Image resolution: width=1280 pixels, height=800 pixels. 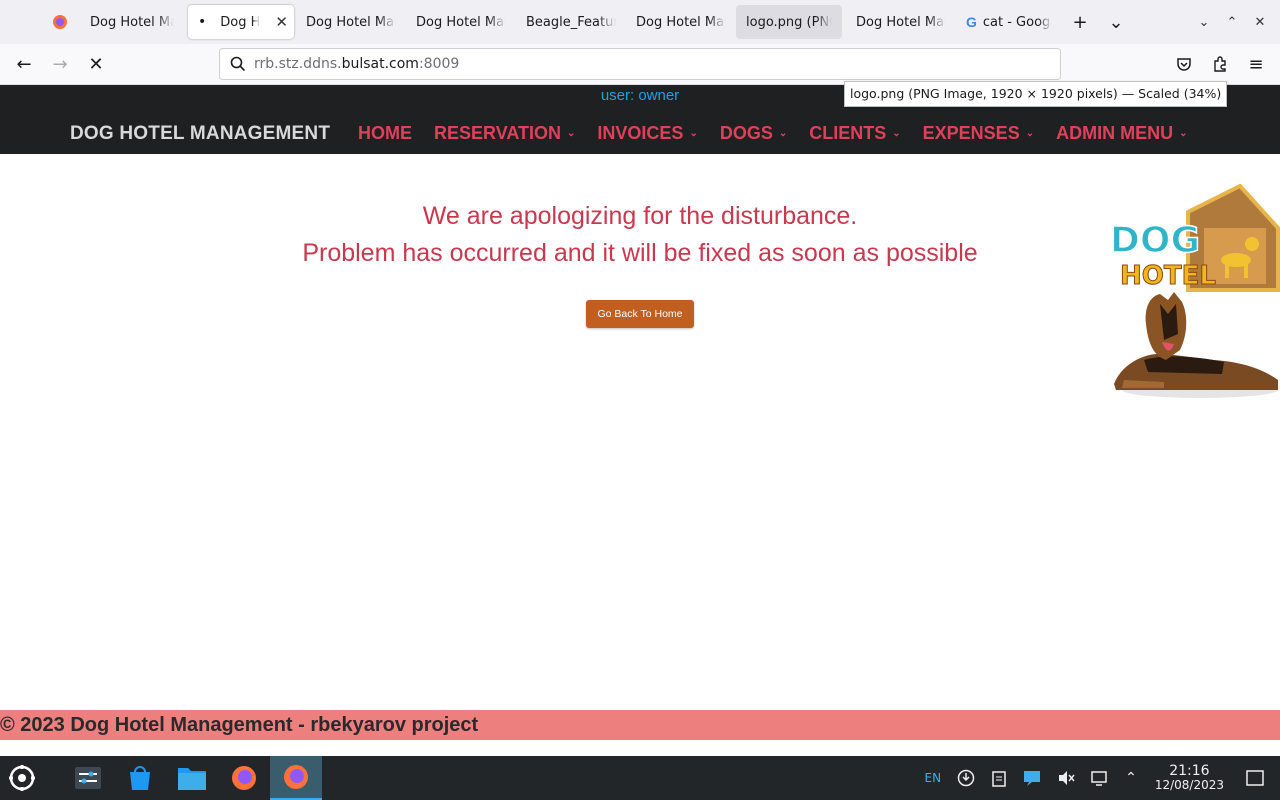 What do you see at coordinates (1189, 785) in the screenshot?
I see `clock-date: 12/08/2023` at bounding box center [1189, 785].